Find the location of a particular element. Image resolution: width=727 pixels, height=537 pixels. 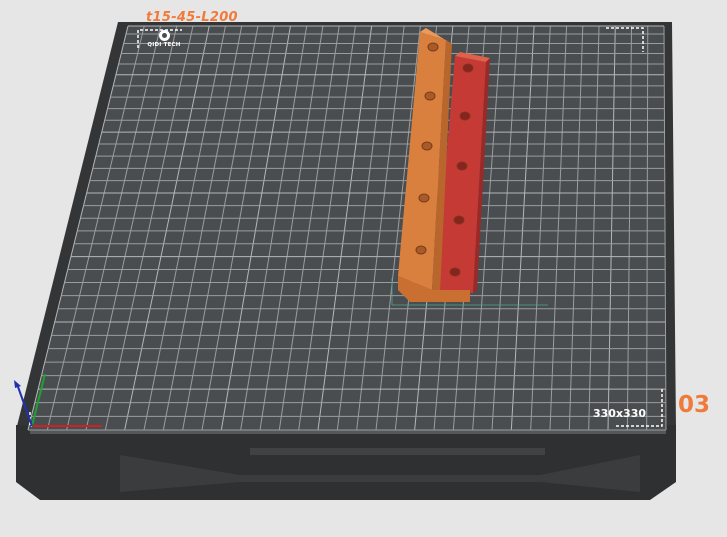

plate-name-label: t15-45-L200 is located at coordinates (192, 17).